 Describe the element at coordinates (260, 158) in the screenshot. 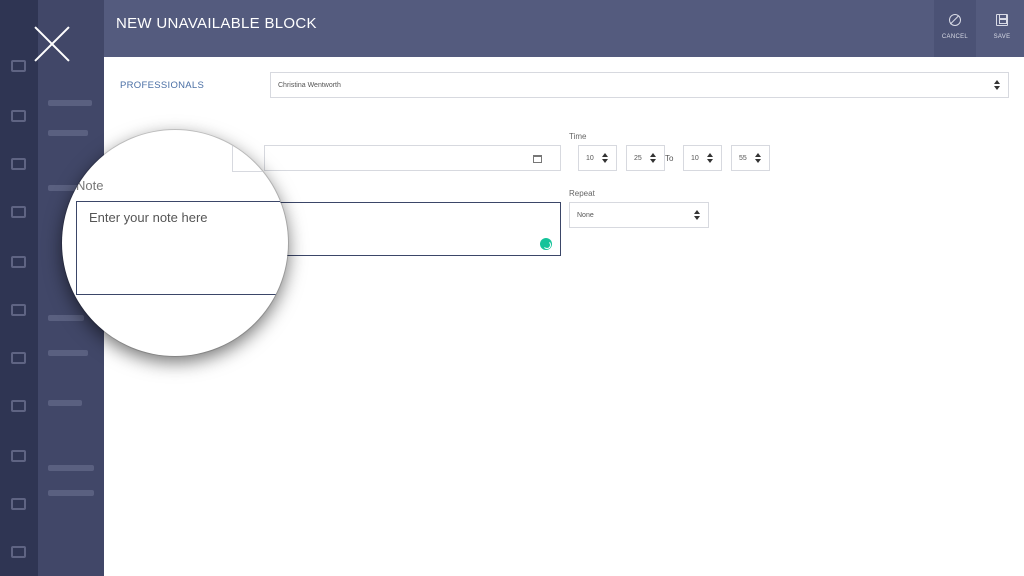

I see `date-input-zoomed` at that location.